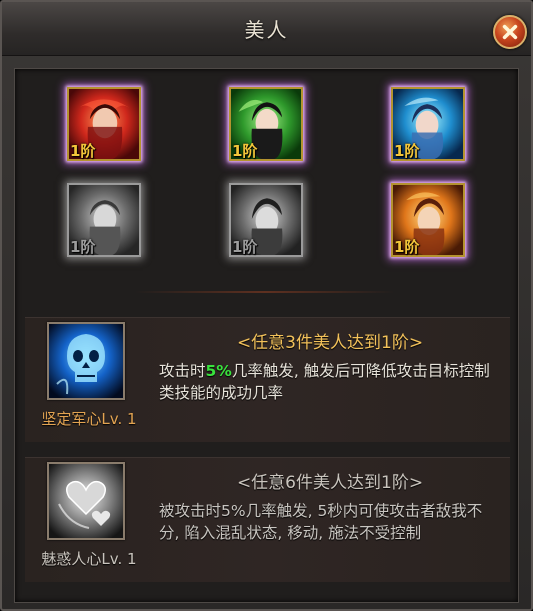 The width and height of the screenshot is (533, 611). What do you see at coordinates (89, 559) in the screenshot?
I see `skill-name: 魅惑人心Lv. 1` at bounding box center [89, 559].